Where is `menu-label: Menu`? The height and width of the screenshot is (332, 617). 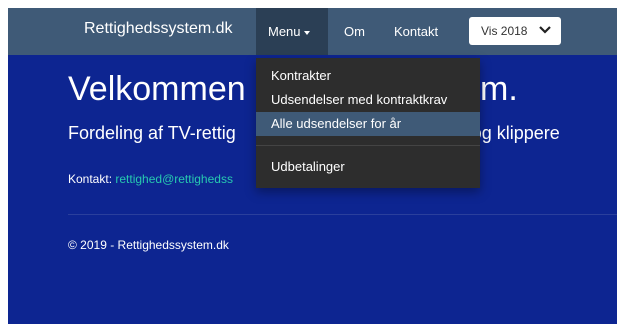 menu-label: Menu is located at coordinates (284, 31).